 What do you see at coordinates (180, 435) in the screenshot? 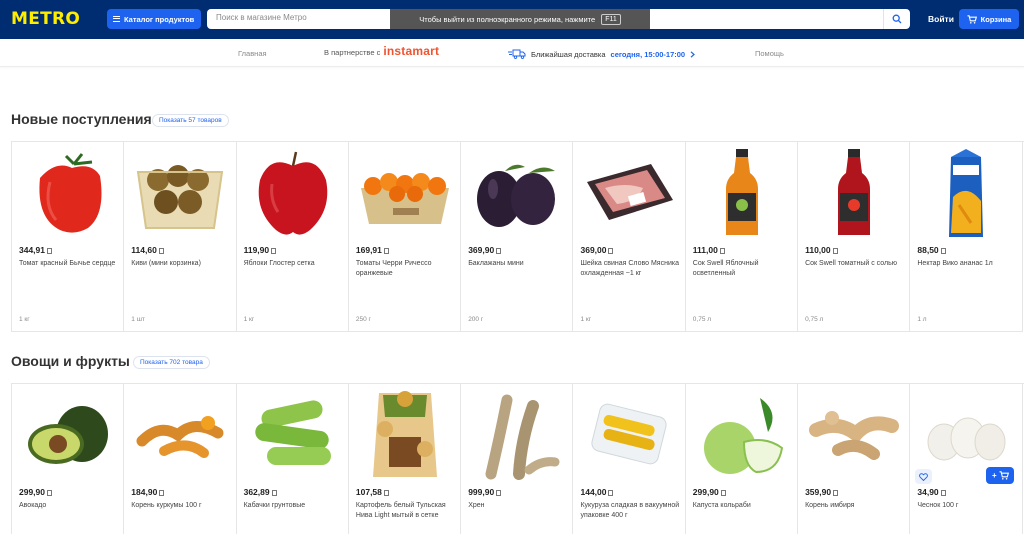
I see `turmeric-image` at bounding box center [180, 435].